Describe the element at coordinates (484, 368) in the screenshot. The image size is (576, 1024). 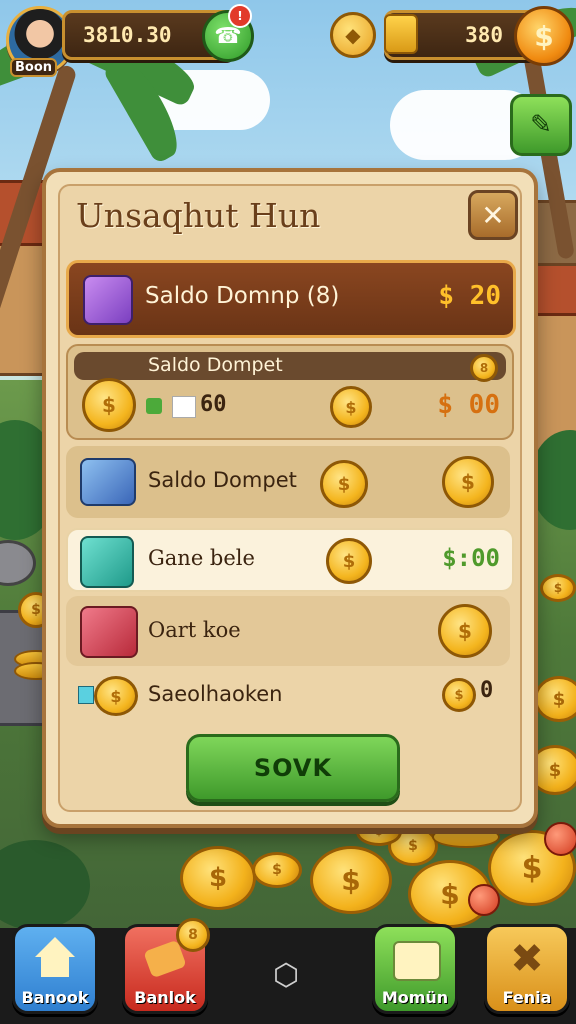
I see `row-badge: 8` at that location.